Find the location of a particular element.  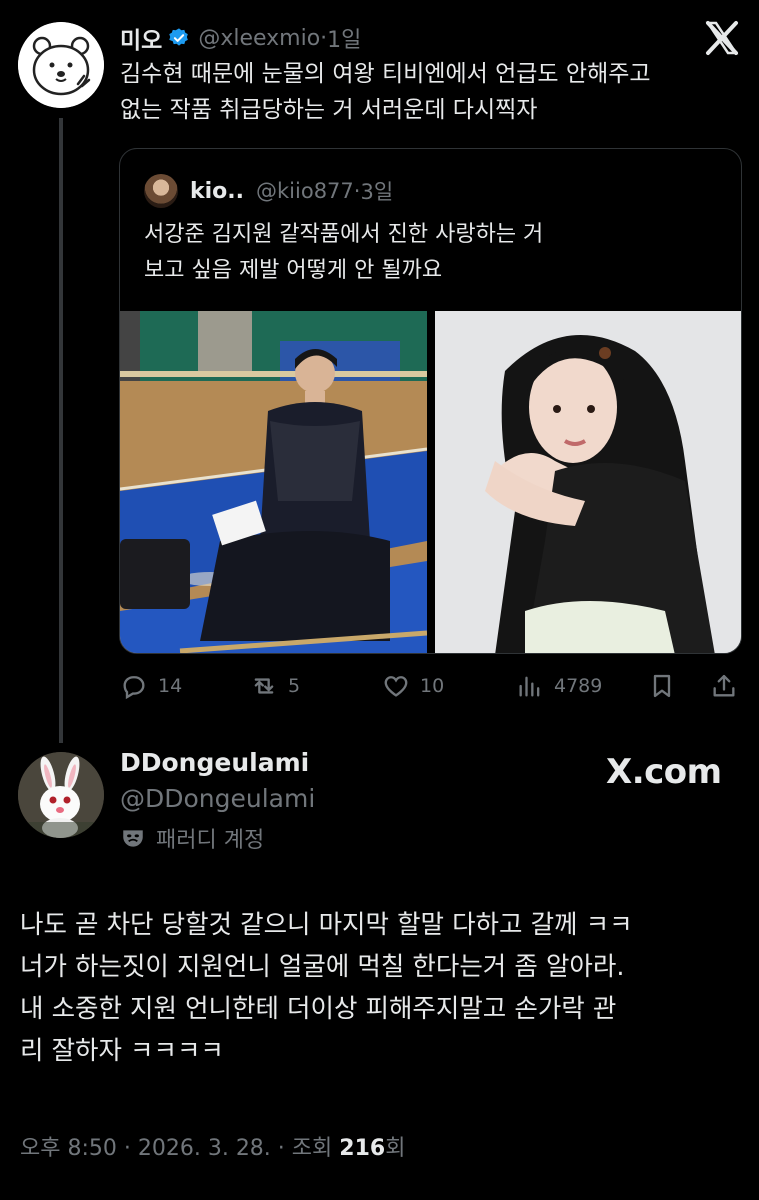

verified-icon is located at coordinates (179, 37).